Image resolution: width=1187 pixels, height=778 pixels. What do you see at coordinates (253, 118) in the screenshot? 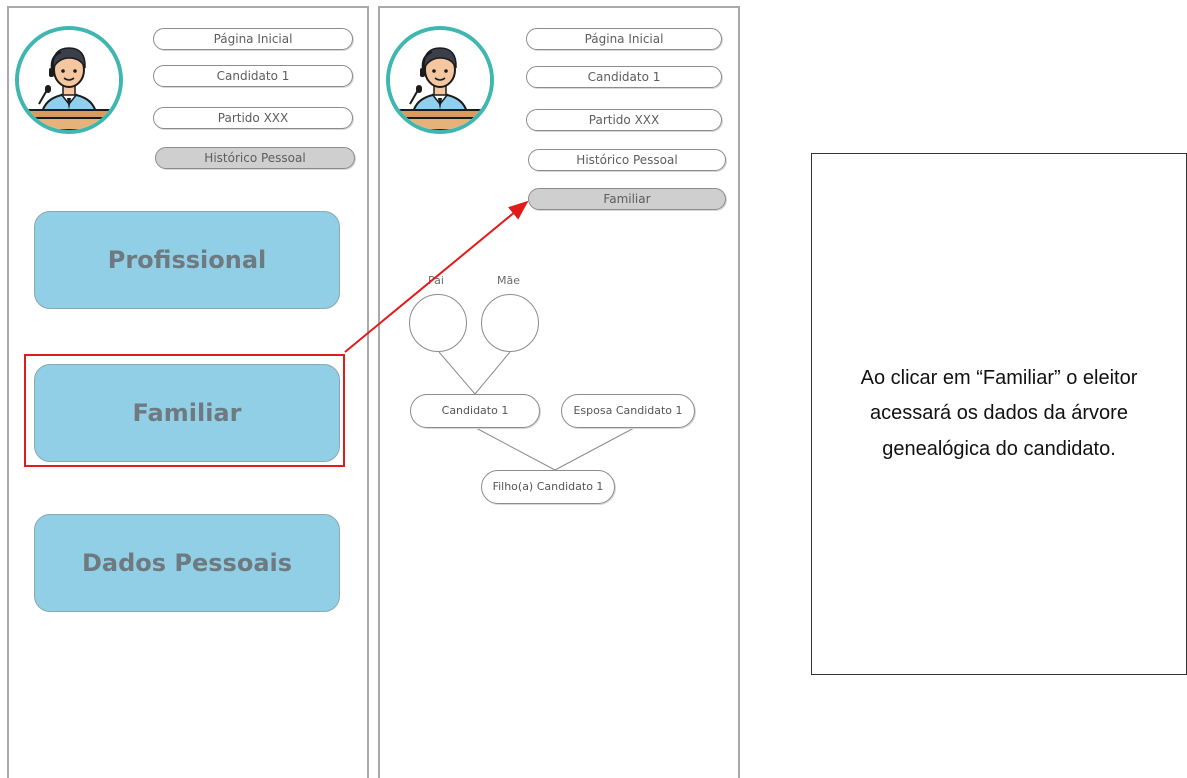
I see `menu-party-button: Partido XXX` at bounding box center [253, 118].